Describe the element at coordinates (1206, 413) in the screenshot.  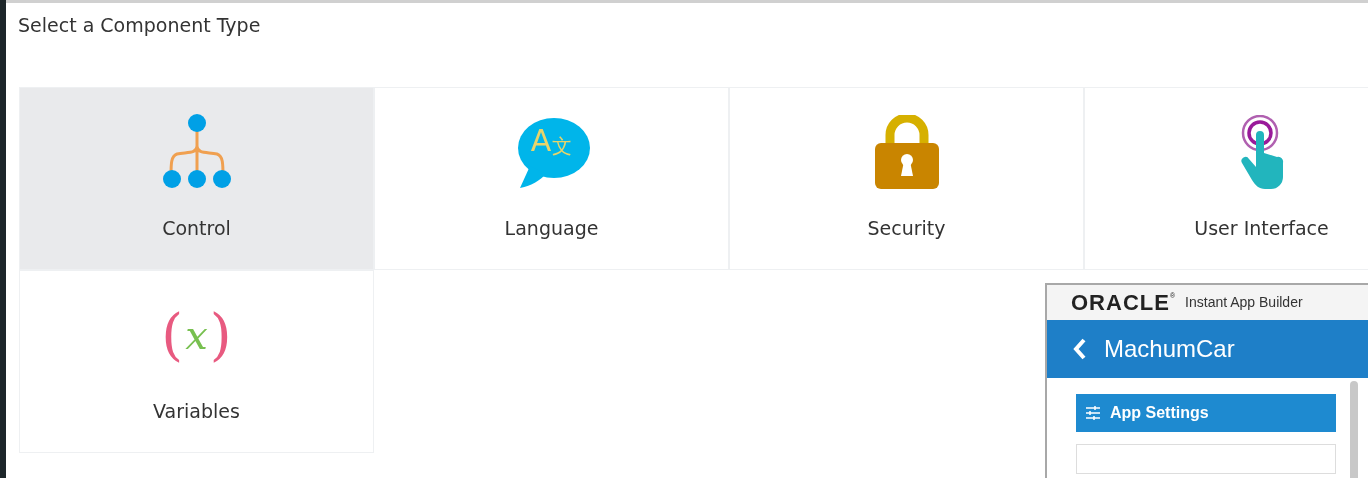
I see `app-settings-button: App Settings` at that location.